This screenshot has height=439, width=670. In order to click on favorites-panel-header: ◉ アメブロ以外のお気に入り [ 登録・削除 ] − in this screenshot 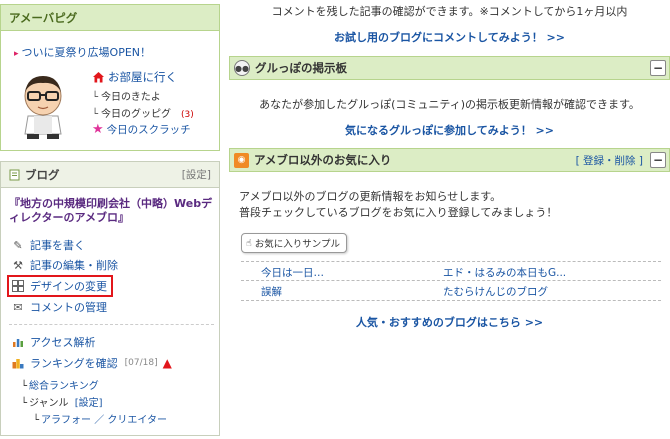, I will do `click(449, 160)`.